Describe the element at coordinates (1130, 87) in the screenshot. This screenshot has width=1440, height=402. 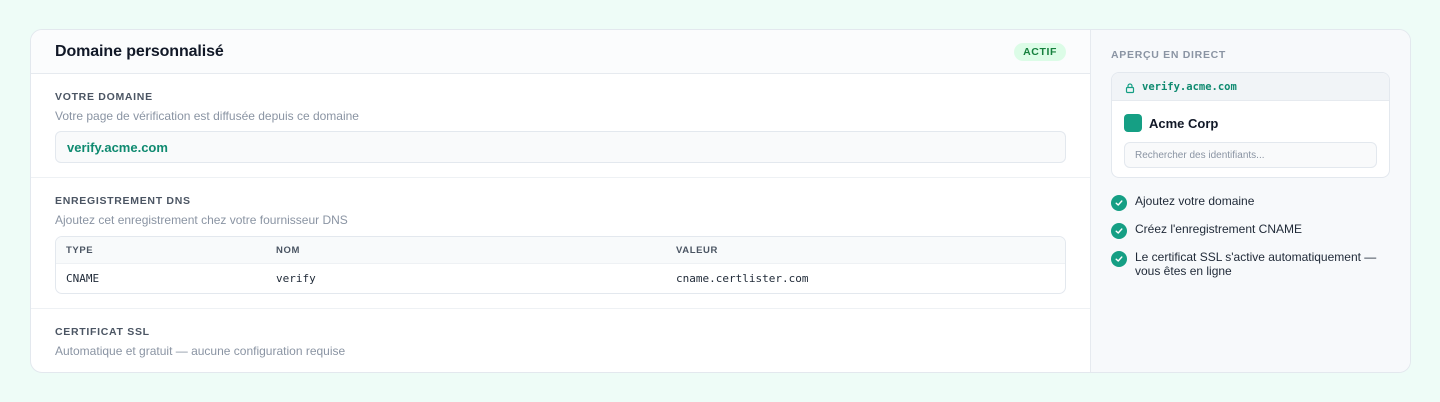
I see `lock-icon` at that location.